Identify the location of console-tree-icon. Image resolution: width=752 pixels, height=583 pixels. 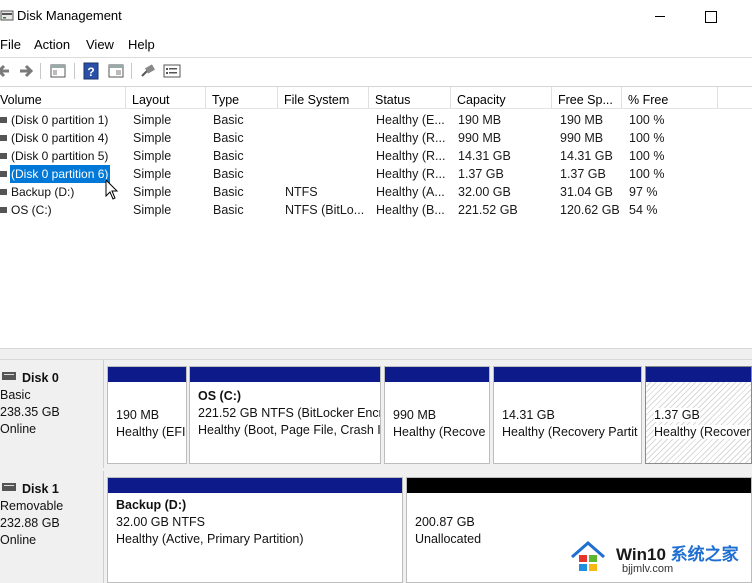
(58, 71).